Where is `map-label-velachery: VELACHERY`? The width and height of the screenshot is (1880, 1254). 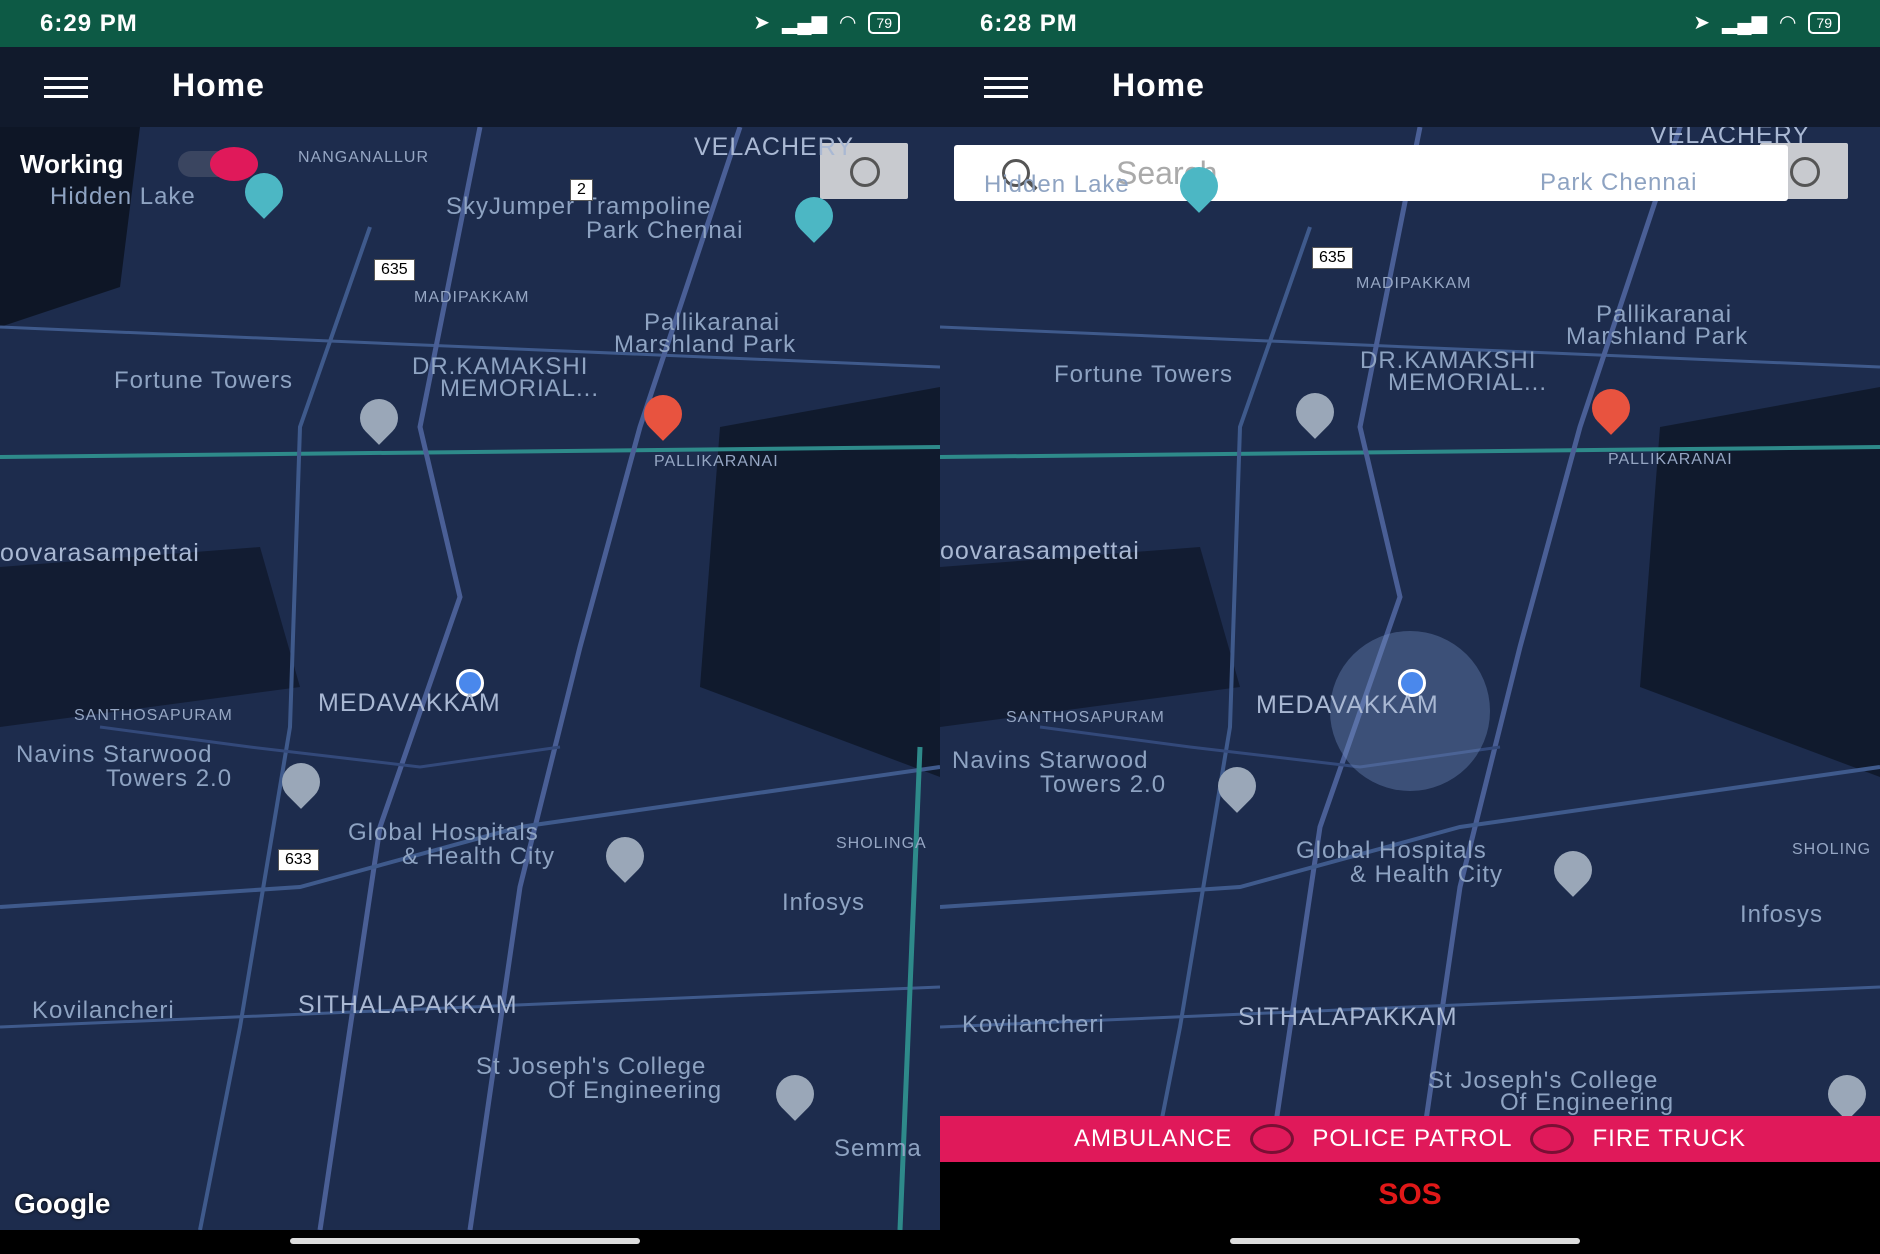
map-label-velachery: VELACHERY is located at coordinates (774, 147).